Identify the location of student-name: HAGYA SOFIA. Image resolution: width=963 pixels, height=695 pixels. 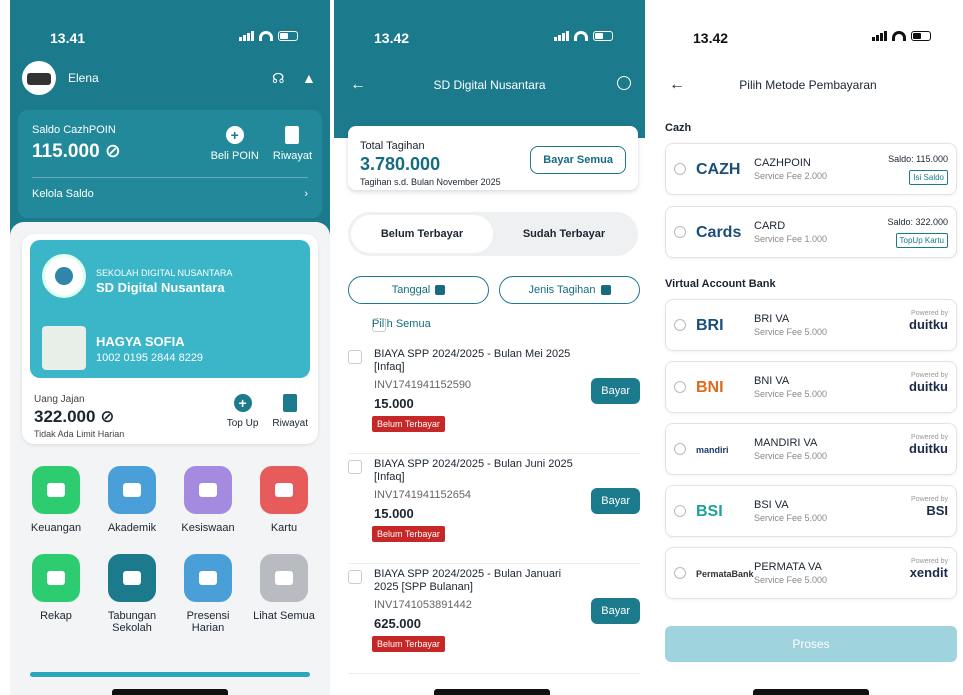
(140, 341).